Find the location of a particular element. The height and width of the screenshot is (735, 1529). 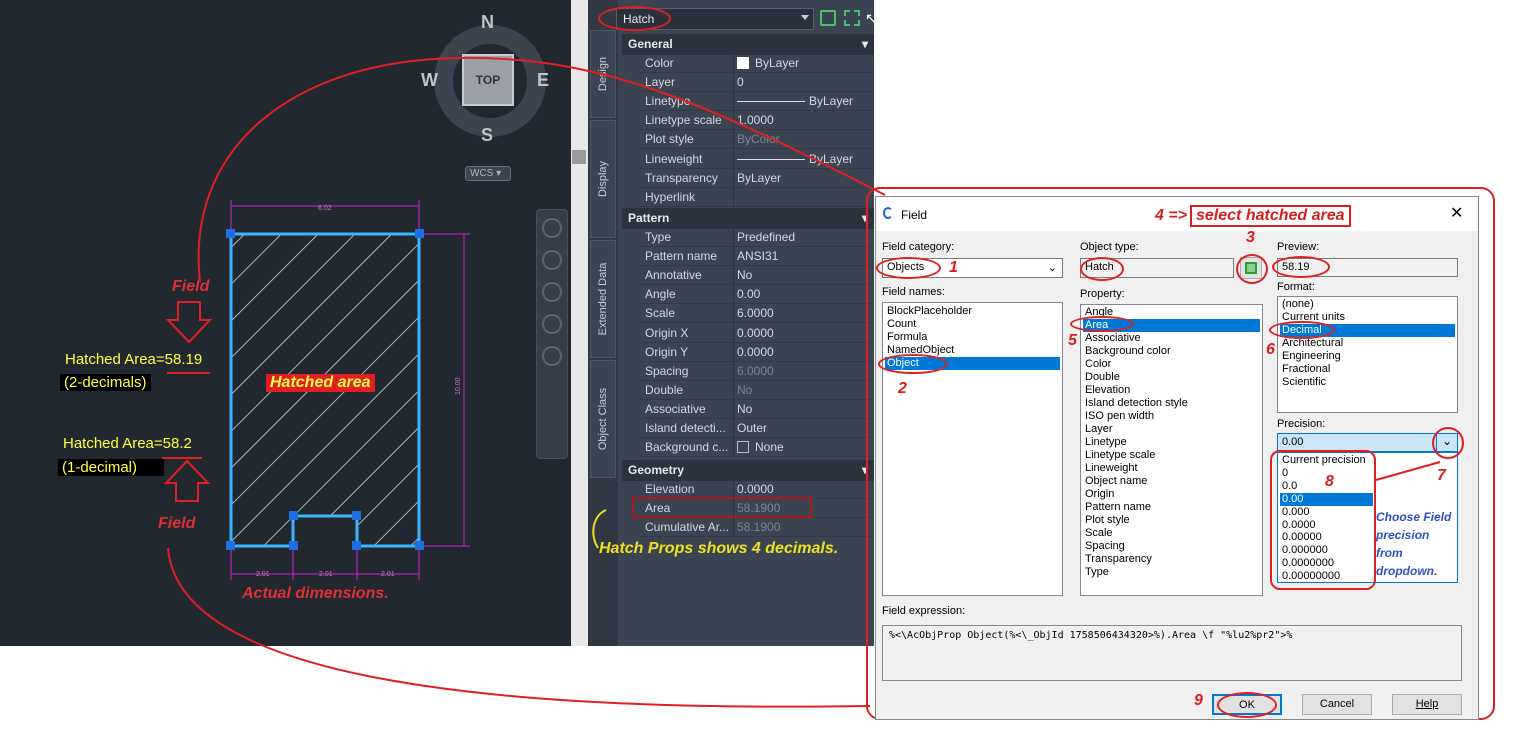

expression-label: Field expression: is located at coordinates (924, 611).